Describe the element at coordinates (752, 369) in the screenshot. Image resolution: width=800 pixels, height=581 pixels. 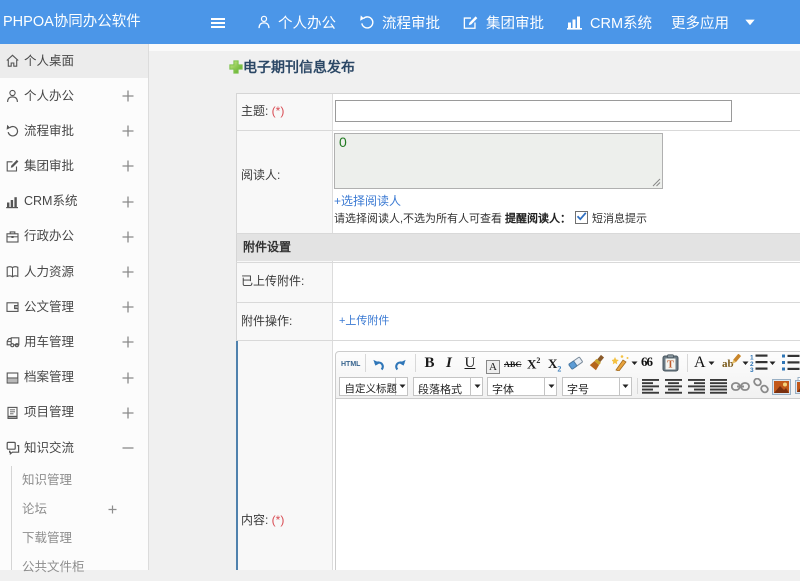
I see `svg-text: 3` at that location.